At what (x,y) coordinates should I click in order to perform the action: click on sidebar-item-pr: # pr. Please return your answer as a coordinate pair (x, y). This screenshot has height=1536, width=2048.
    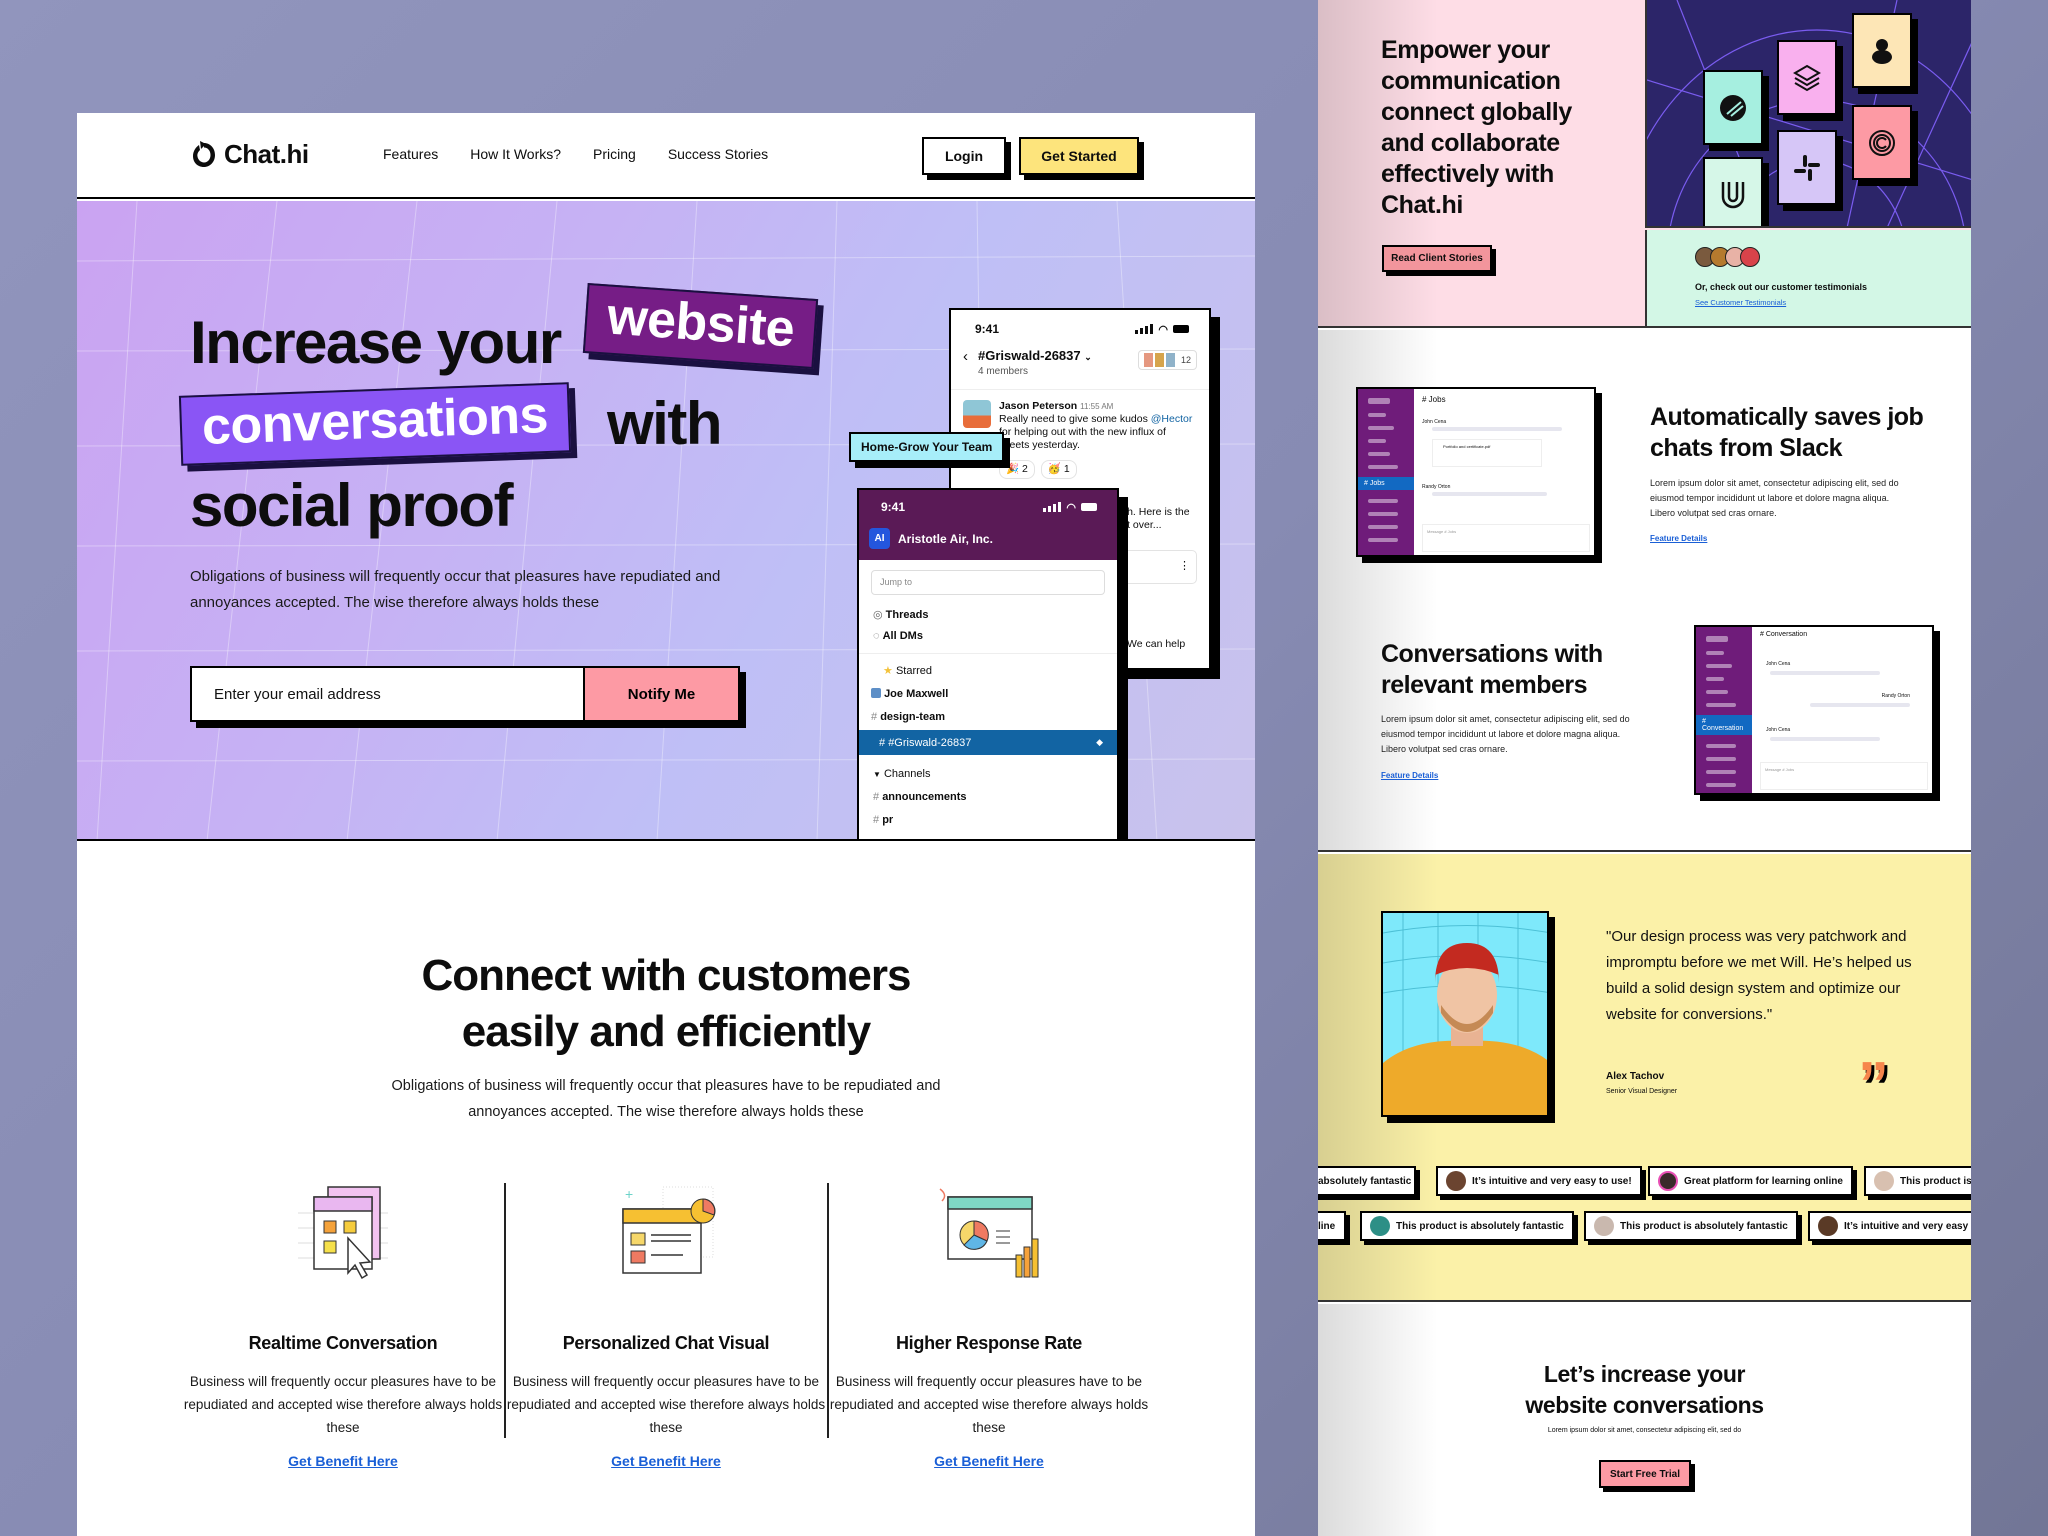
    Looking at the image, I should click on (989, 820).